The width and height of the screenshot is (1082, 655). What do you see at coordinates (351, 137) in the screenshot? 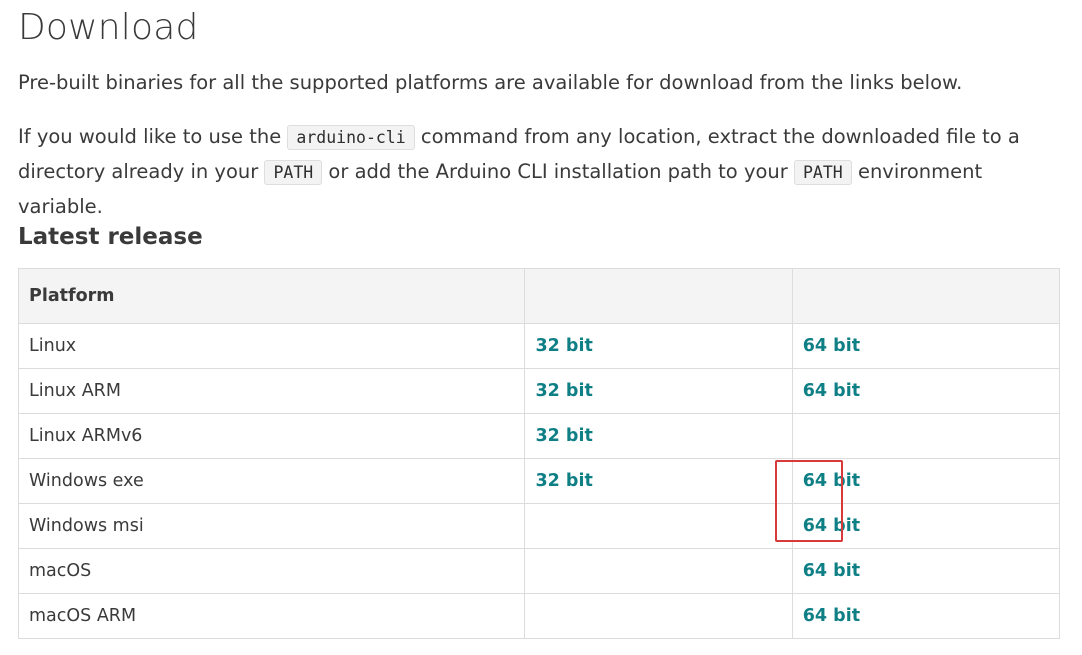
I see `arduino-cli-code: arduino-cli` at bounding box center [351, 137].